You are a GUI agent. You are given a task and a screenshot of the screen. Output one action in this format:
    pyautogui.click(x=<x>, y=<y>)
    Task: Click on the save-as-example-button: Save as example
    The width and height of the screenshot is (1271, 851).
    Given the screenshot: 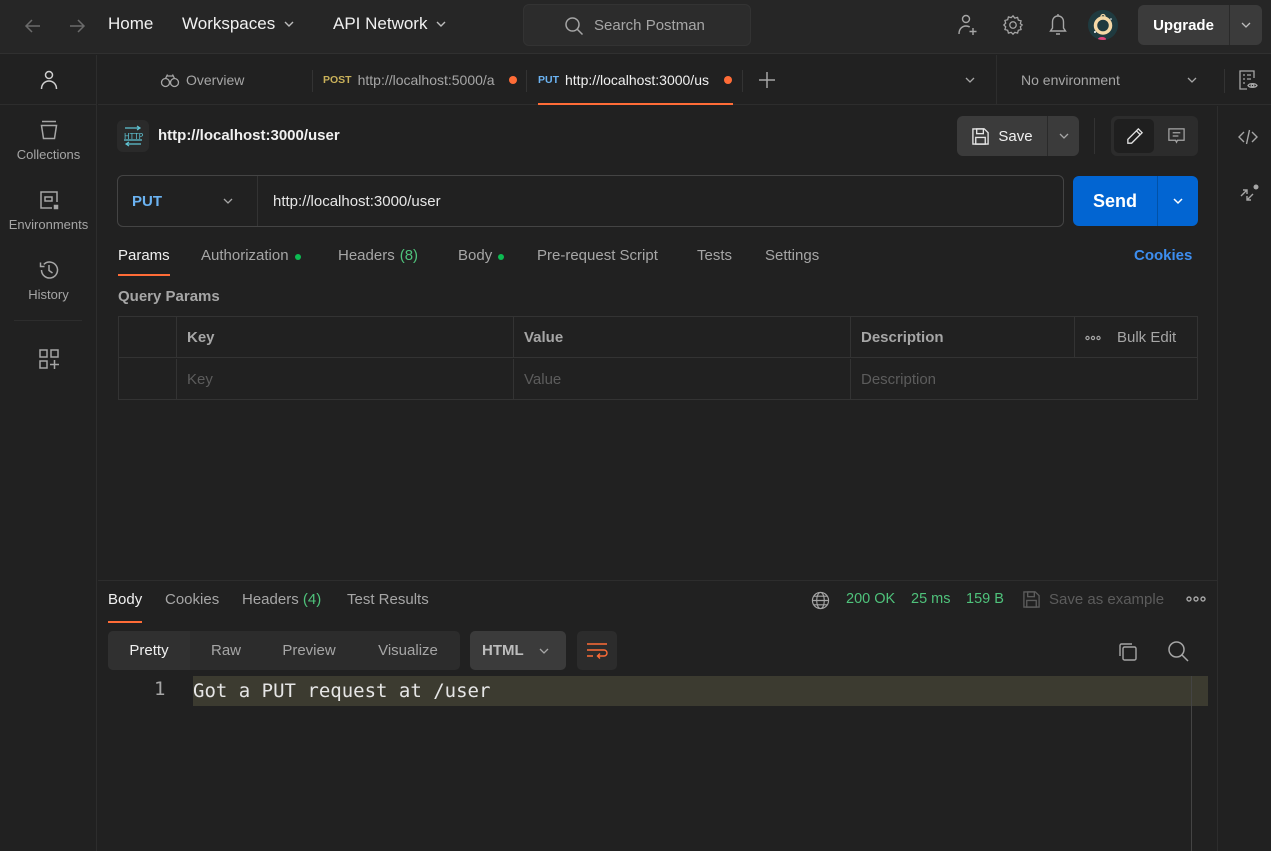 What is the action you would take?
    pyautogui.click(x=1093, y=599)
    